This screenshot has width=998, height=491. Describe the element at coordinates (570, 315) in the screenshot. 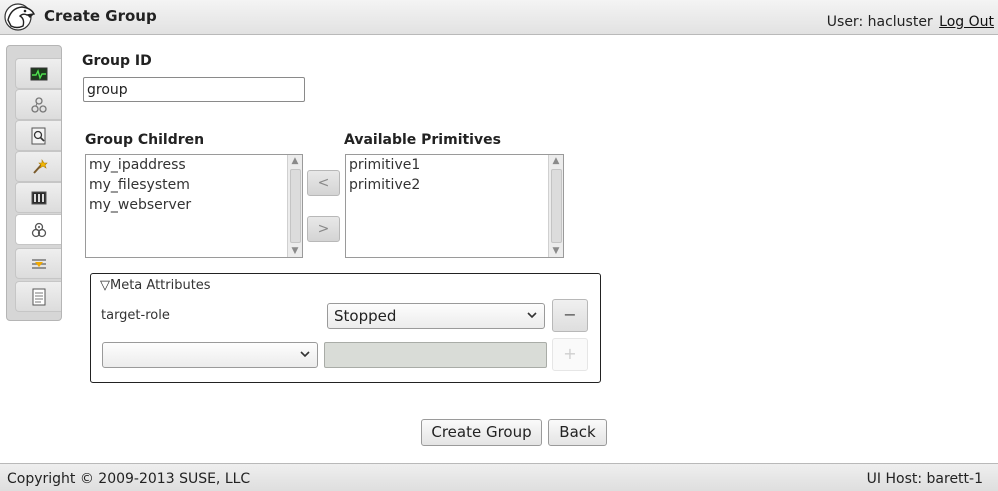

I see `remove-attribute-button: −` at that location.